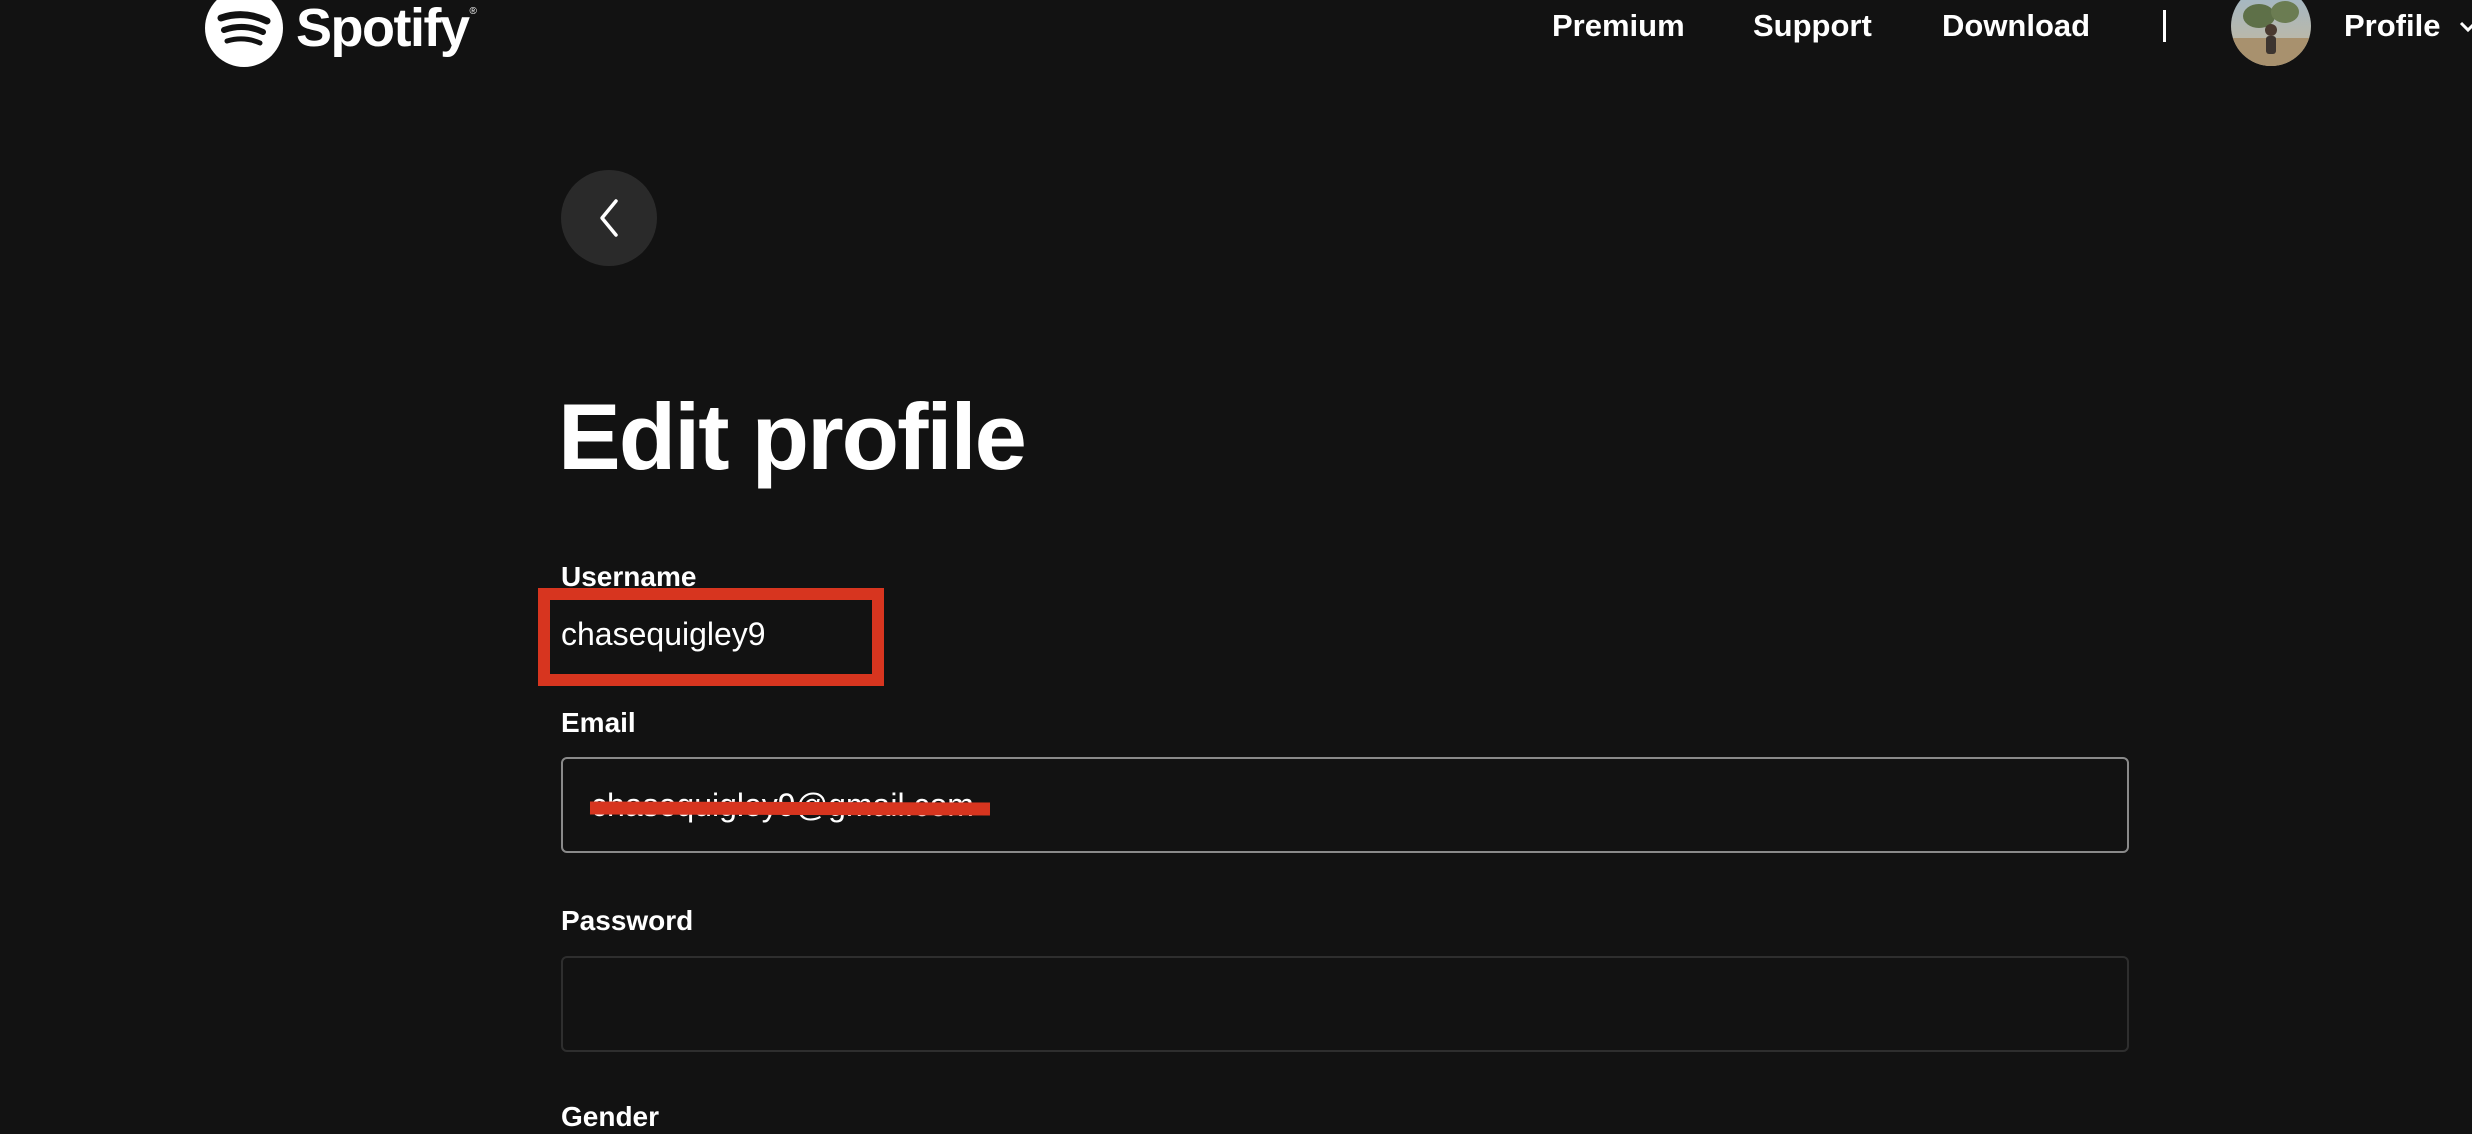 Image resolution: width=2472 pixels, height=1134 pixels. Describe the element at coordinates (244, 33) in the screenshot. I see `spotify-icon` at that location.